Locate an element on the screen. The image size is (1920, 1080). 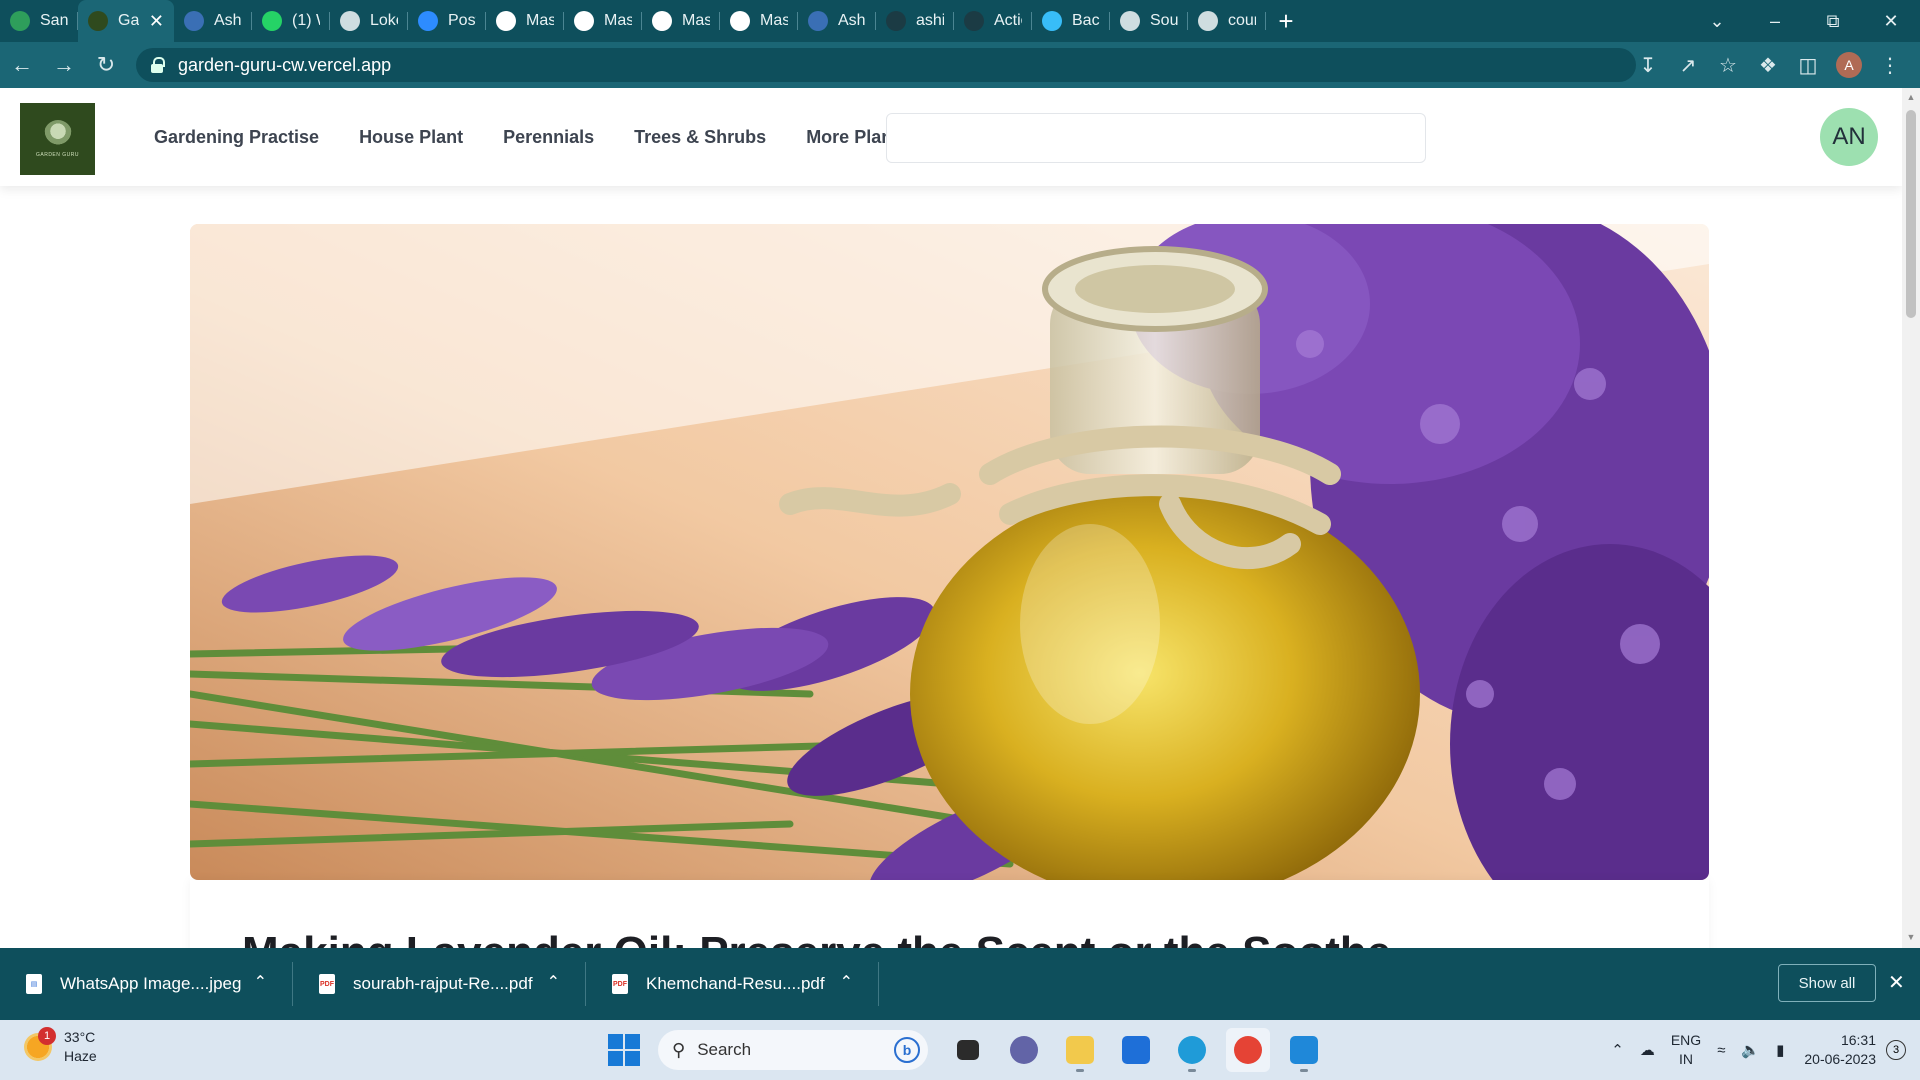
taskbar-search-label: Search is located at coordinates (724, 1049).